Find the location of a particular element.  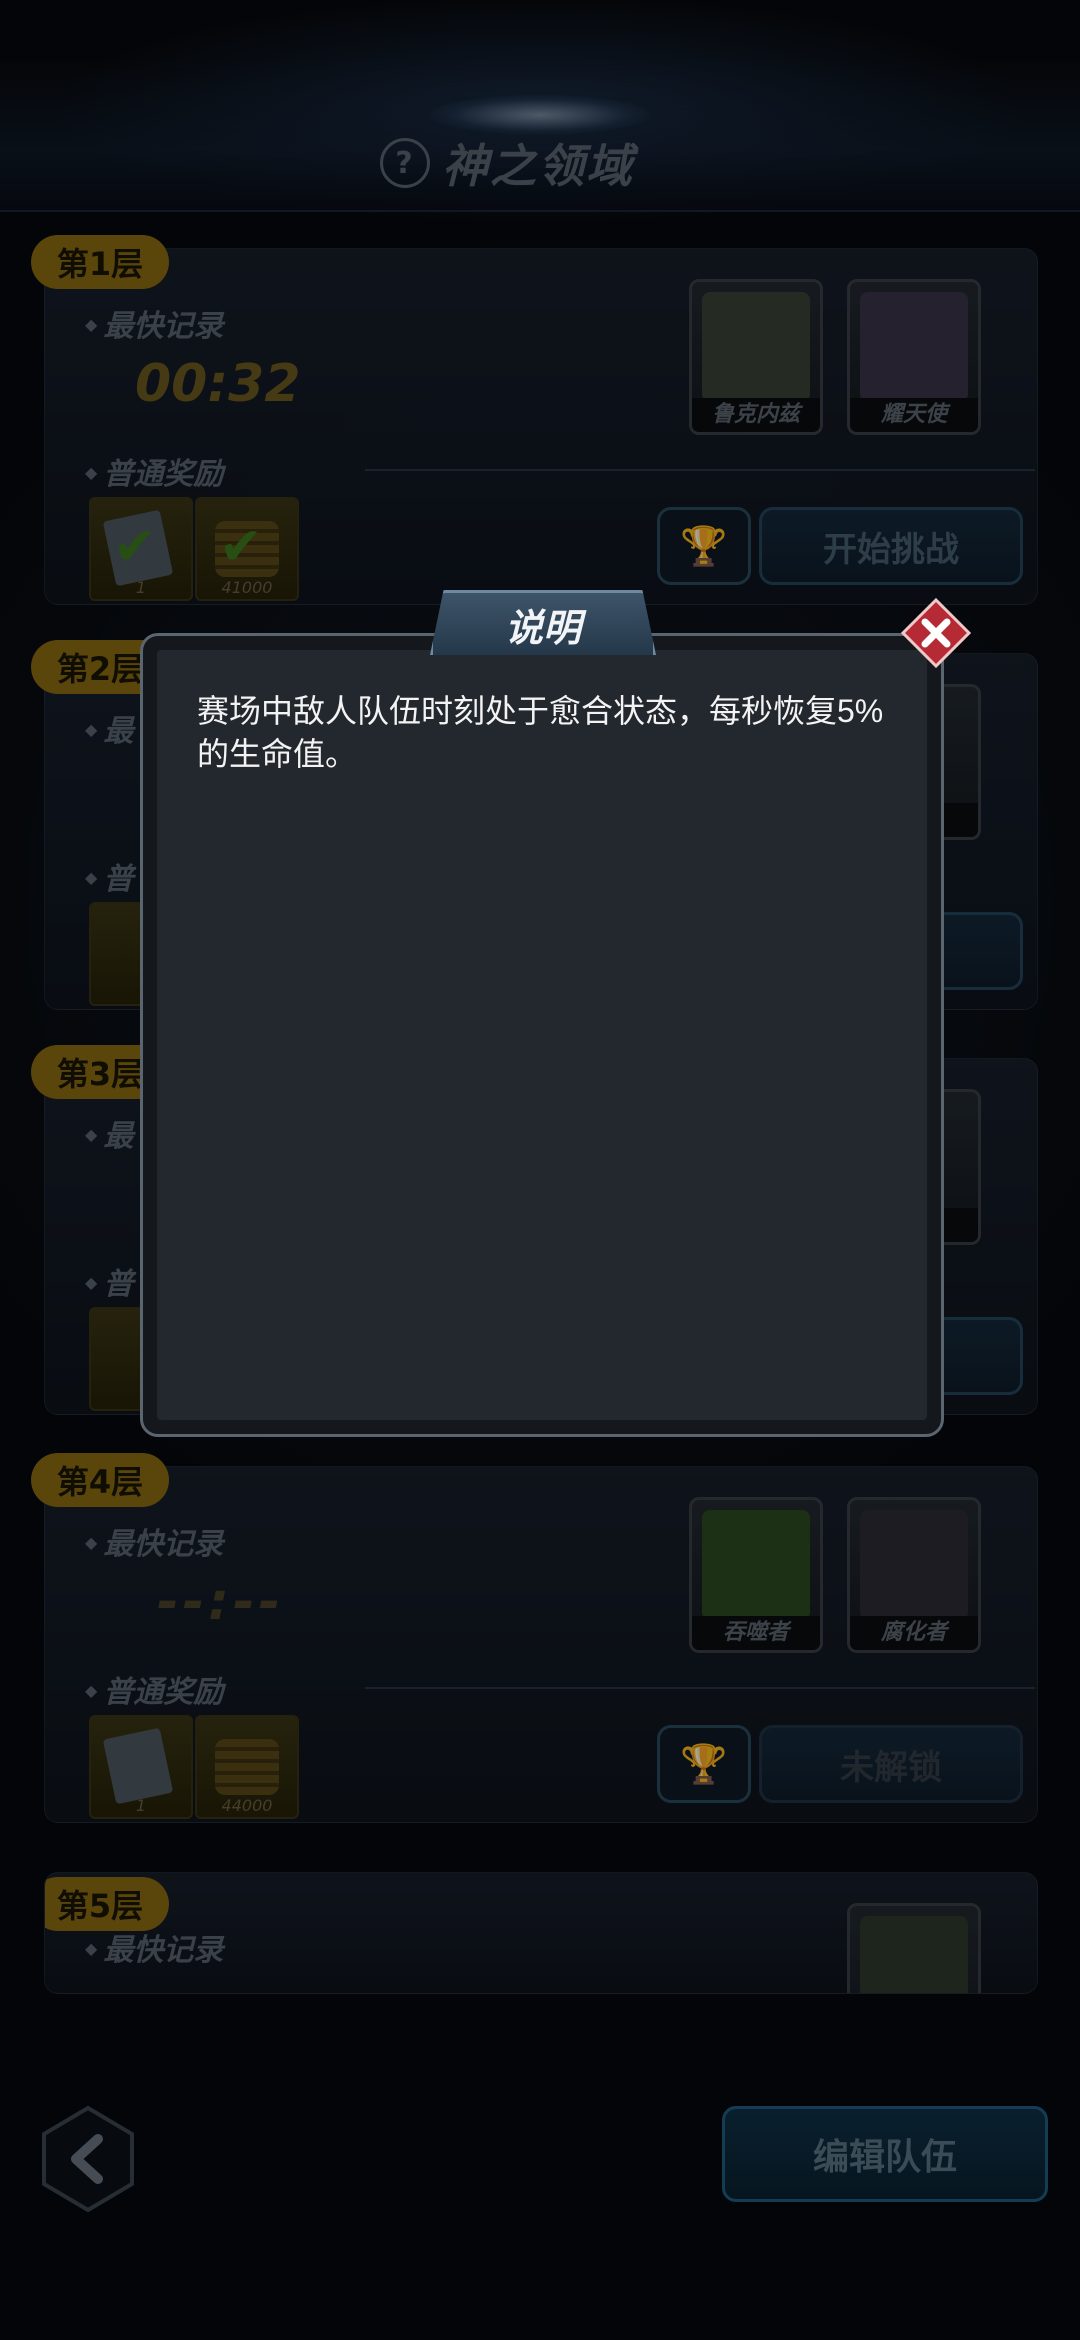

dialog-title-tab: 说明 is located at coordinates (543, 622).